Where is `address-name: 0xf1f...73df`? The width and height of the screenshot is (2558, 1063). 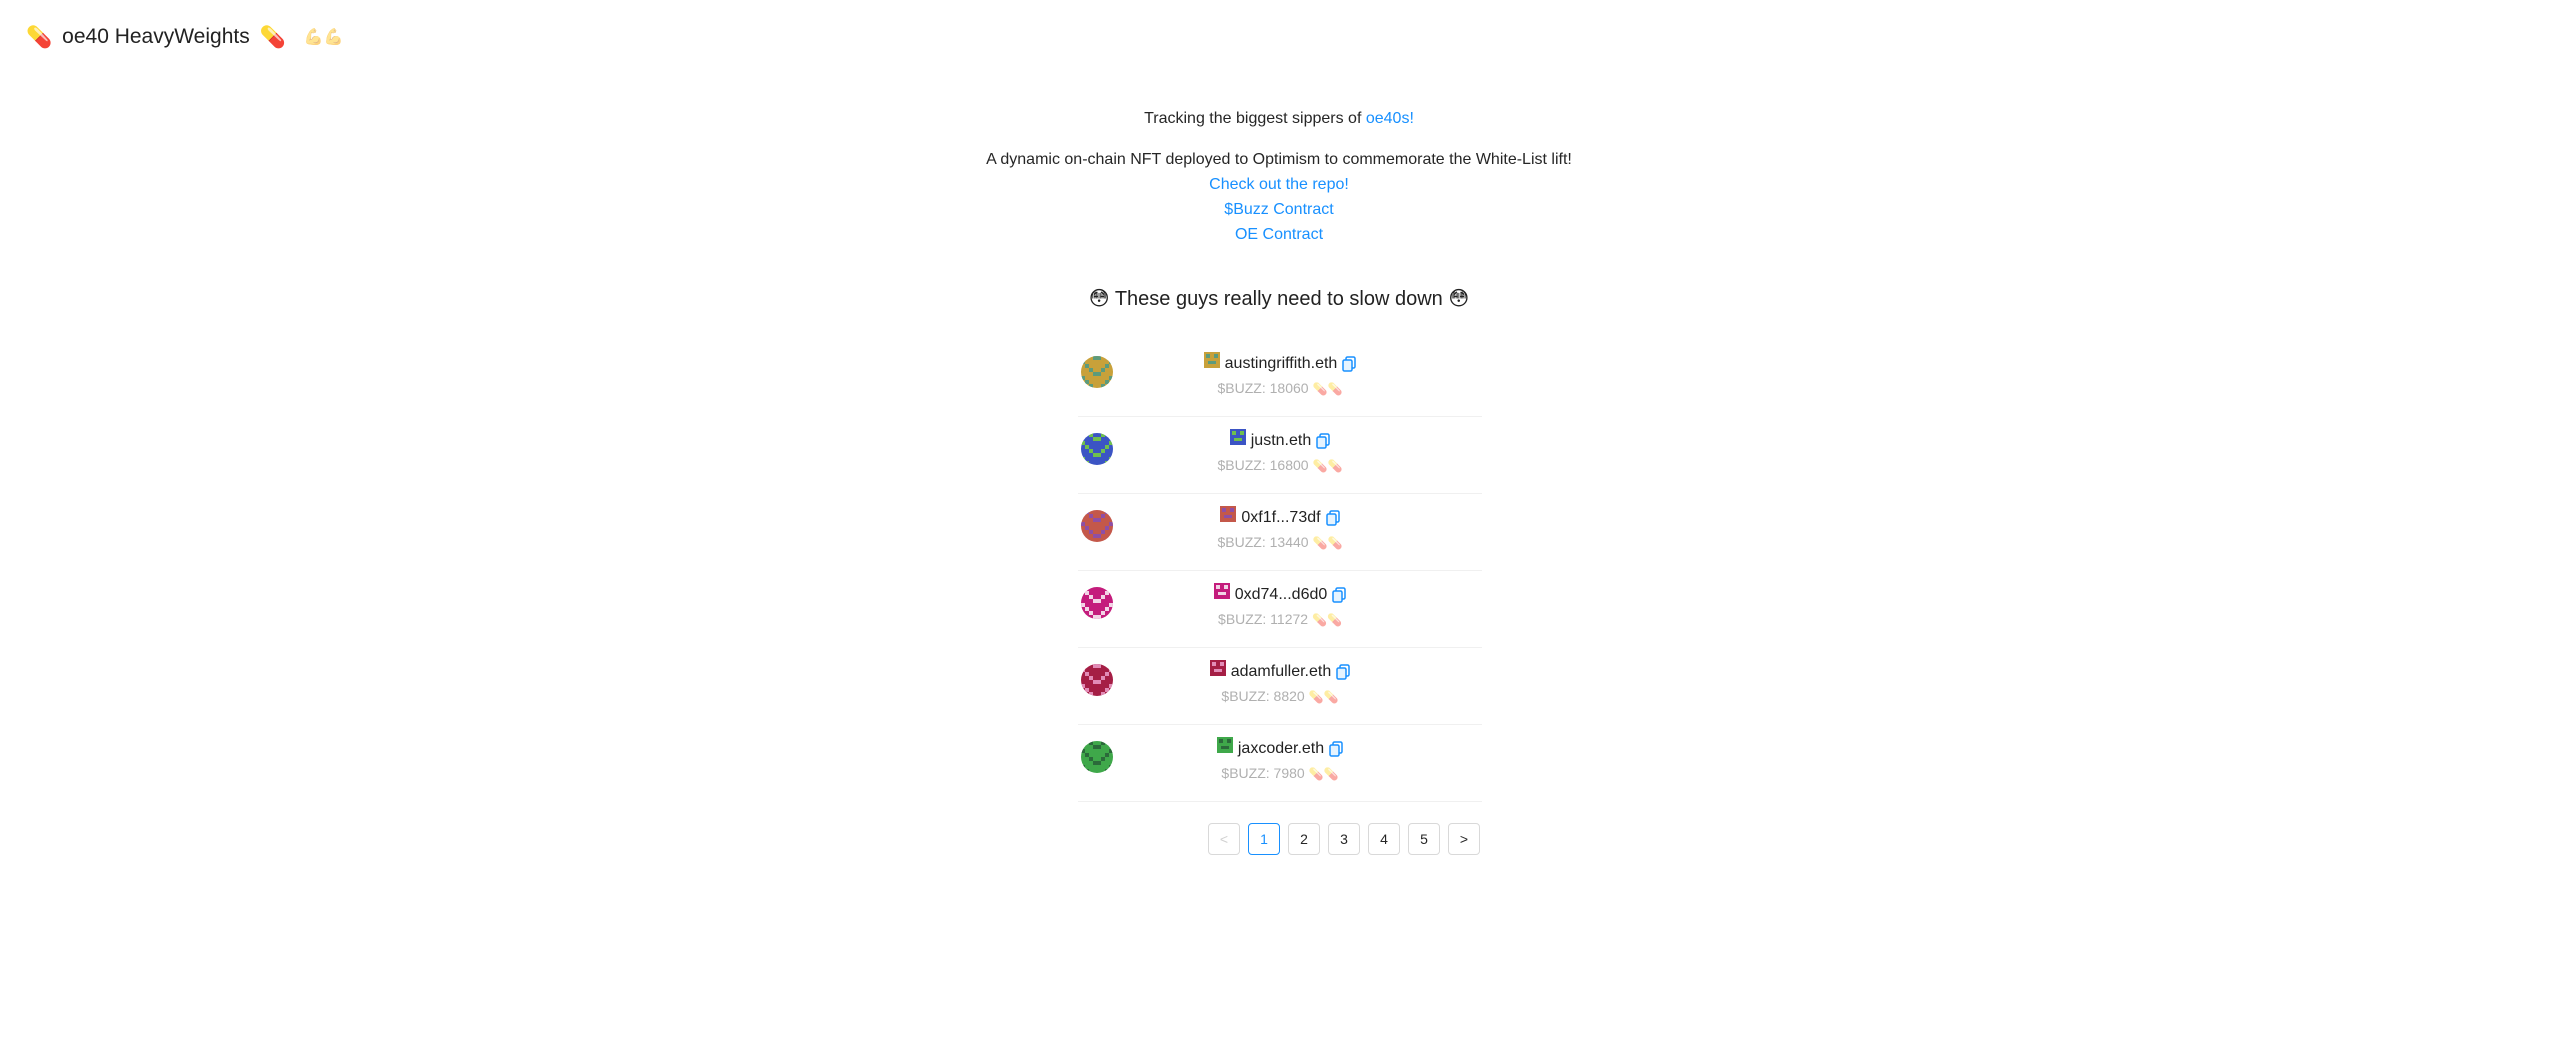
address-name: 0xf1f...73df is located at coordinates (1280, 518).